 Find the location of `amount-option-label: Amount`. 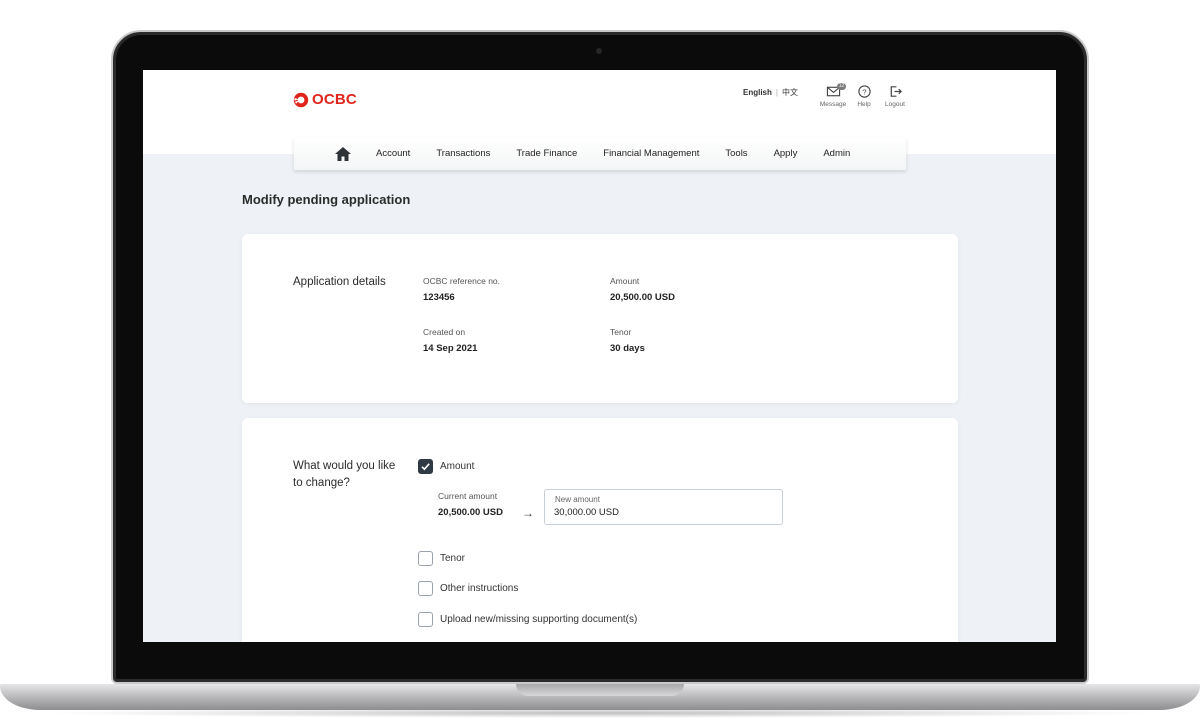

amount-option-label: Amount is located at coordinates (457, 466).